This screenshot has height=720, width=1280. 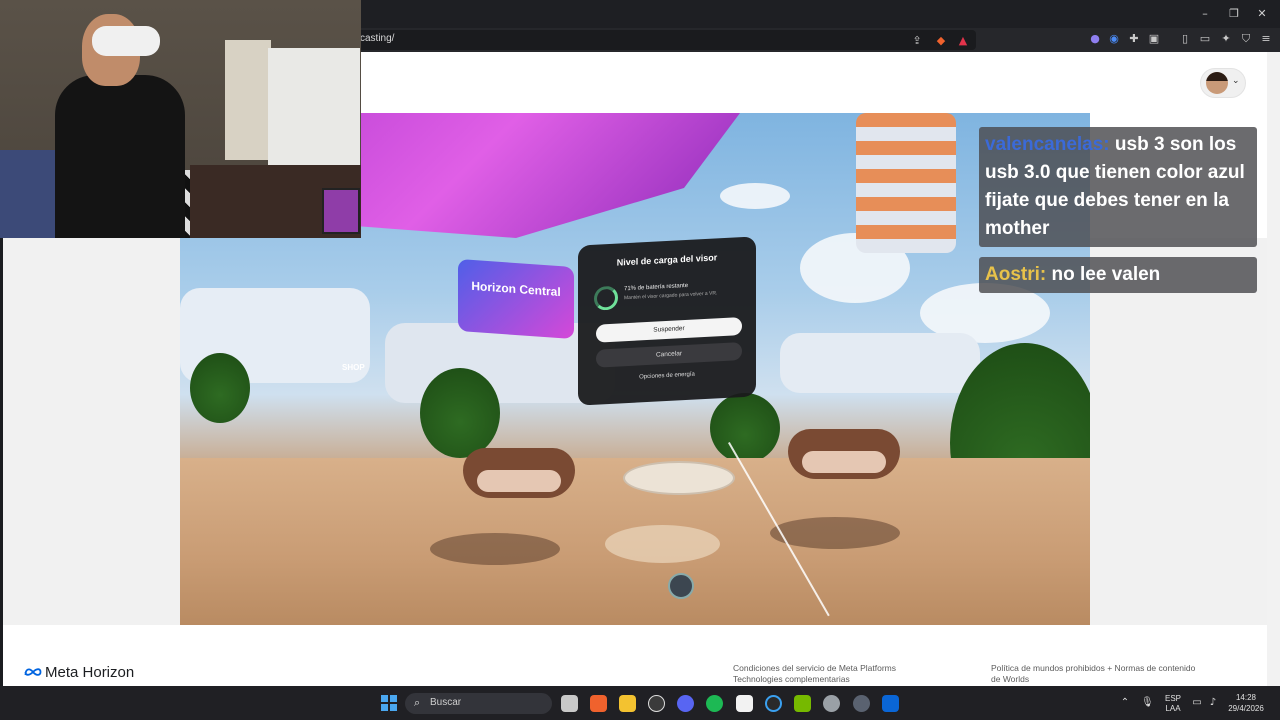 What do you see at coordinates (248, 100) in the screenshot?
I see `cam-shelf` at bounding box center [248, 100].